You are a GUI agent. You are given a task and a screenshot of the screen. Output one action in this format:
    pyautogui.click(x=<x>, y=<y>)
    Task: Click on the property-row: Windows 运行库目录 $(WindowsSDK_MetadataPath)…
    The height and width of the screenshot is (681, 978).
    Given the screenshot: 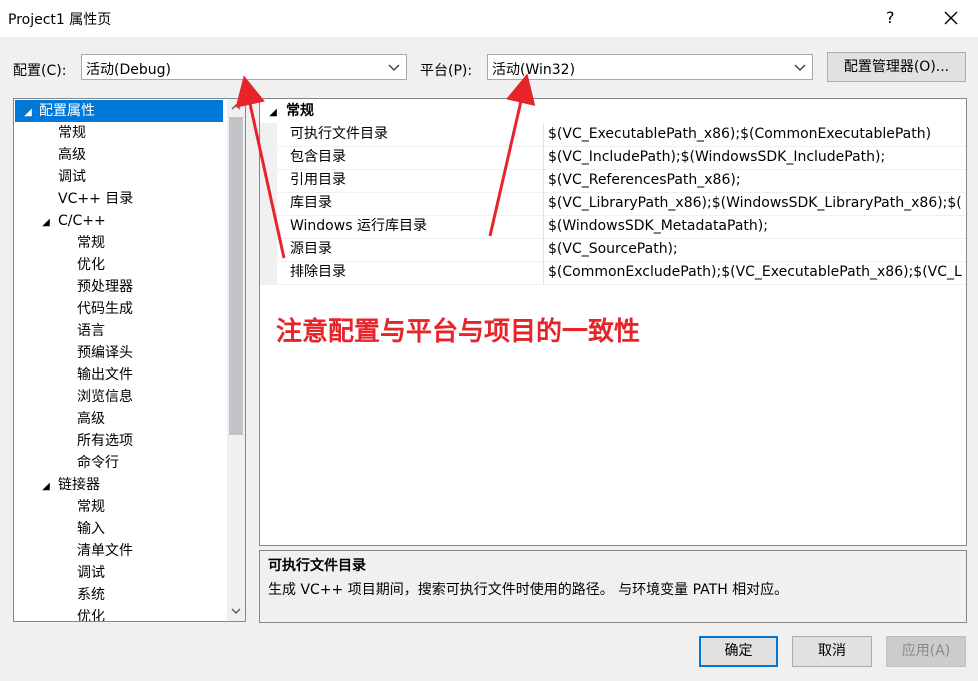 What is the action you would take?
    pyautogui.click(x=613, y=227)
    